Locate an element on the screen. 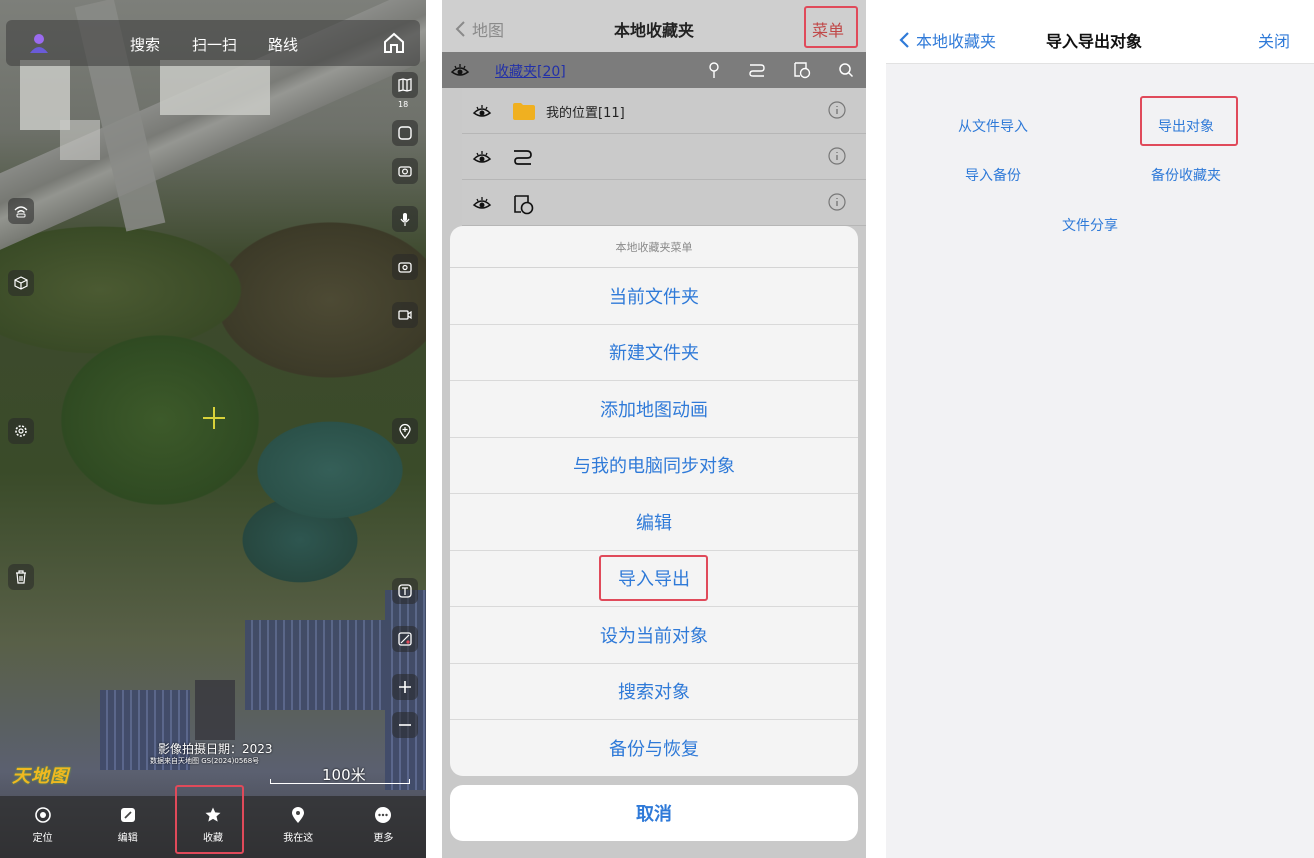 This screenshot has height=858, width=1314. import-from-file-button: 从文件导入 is located at coordinates (993, 126).